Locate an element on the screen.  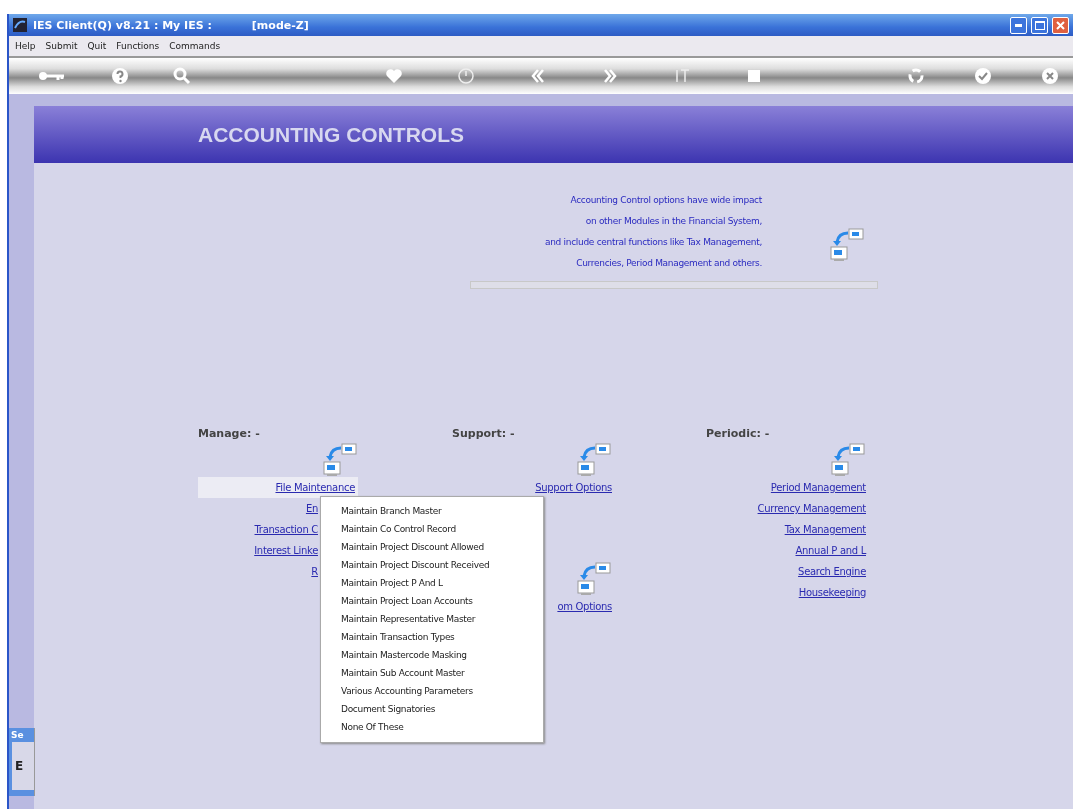
option-link: Interest Linke is located at coordinates (286, 550).